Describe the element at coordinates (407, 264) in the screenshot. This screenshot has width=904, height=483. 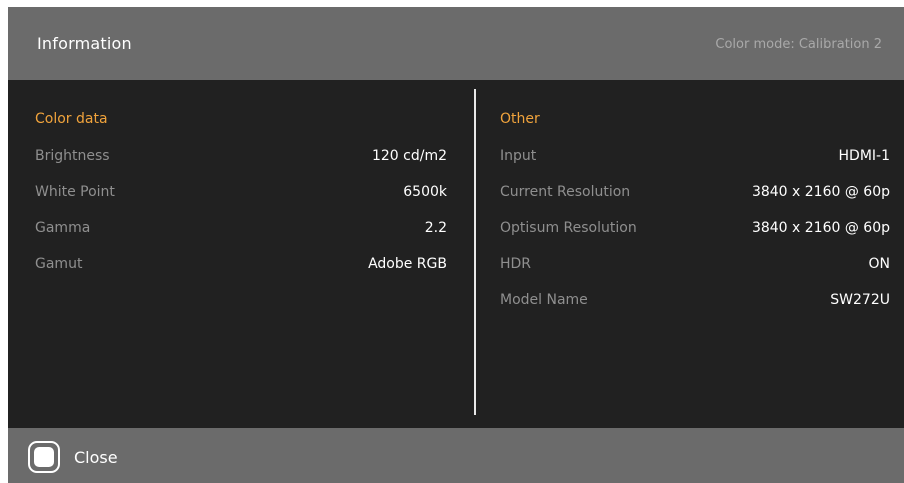
I see `info-value: Adobe RGB` at that location.